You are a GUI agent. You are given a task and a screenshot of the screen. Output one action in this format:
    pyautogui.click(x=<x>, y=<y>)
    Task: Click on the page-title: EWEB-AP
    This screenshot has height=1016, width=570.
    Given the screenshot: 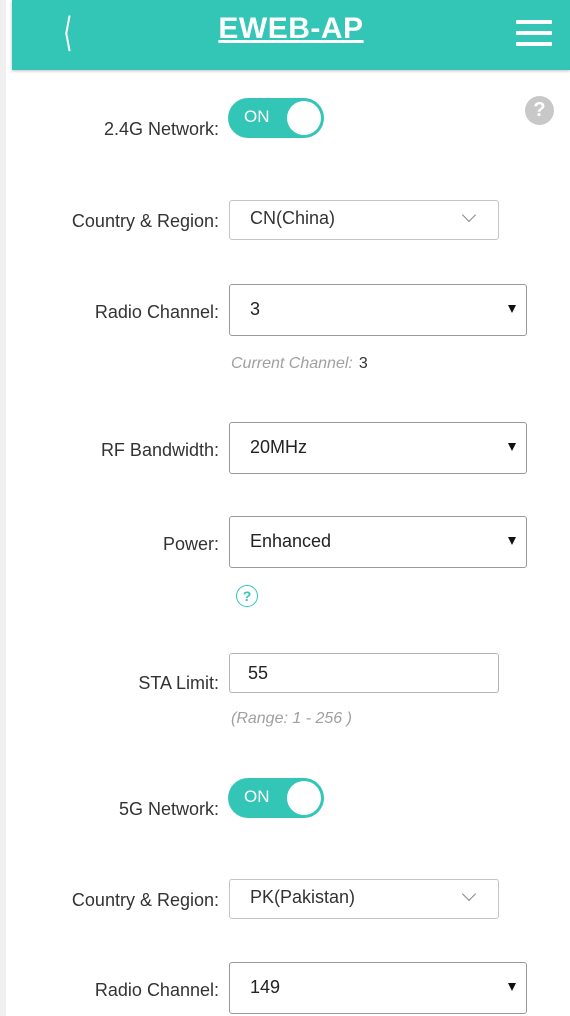 What is the action you would take?
    pyautogui.click(x=291, y=28)
    